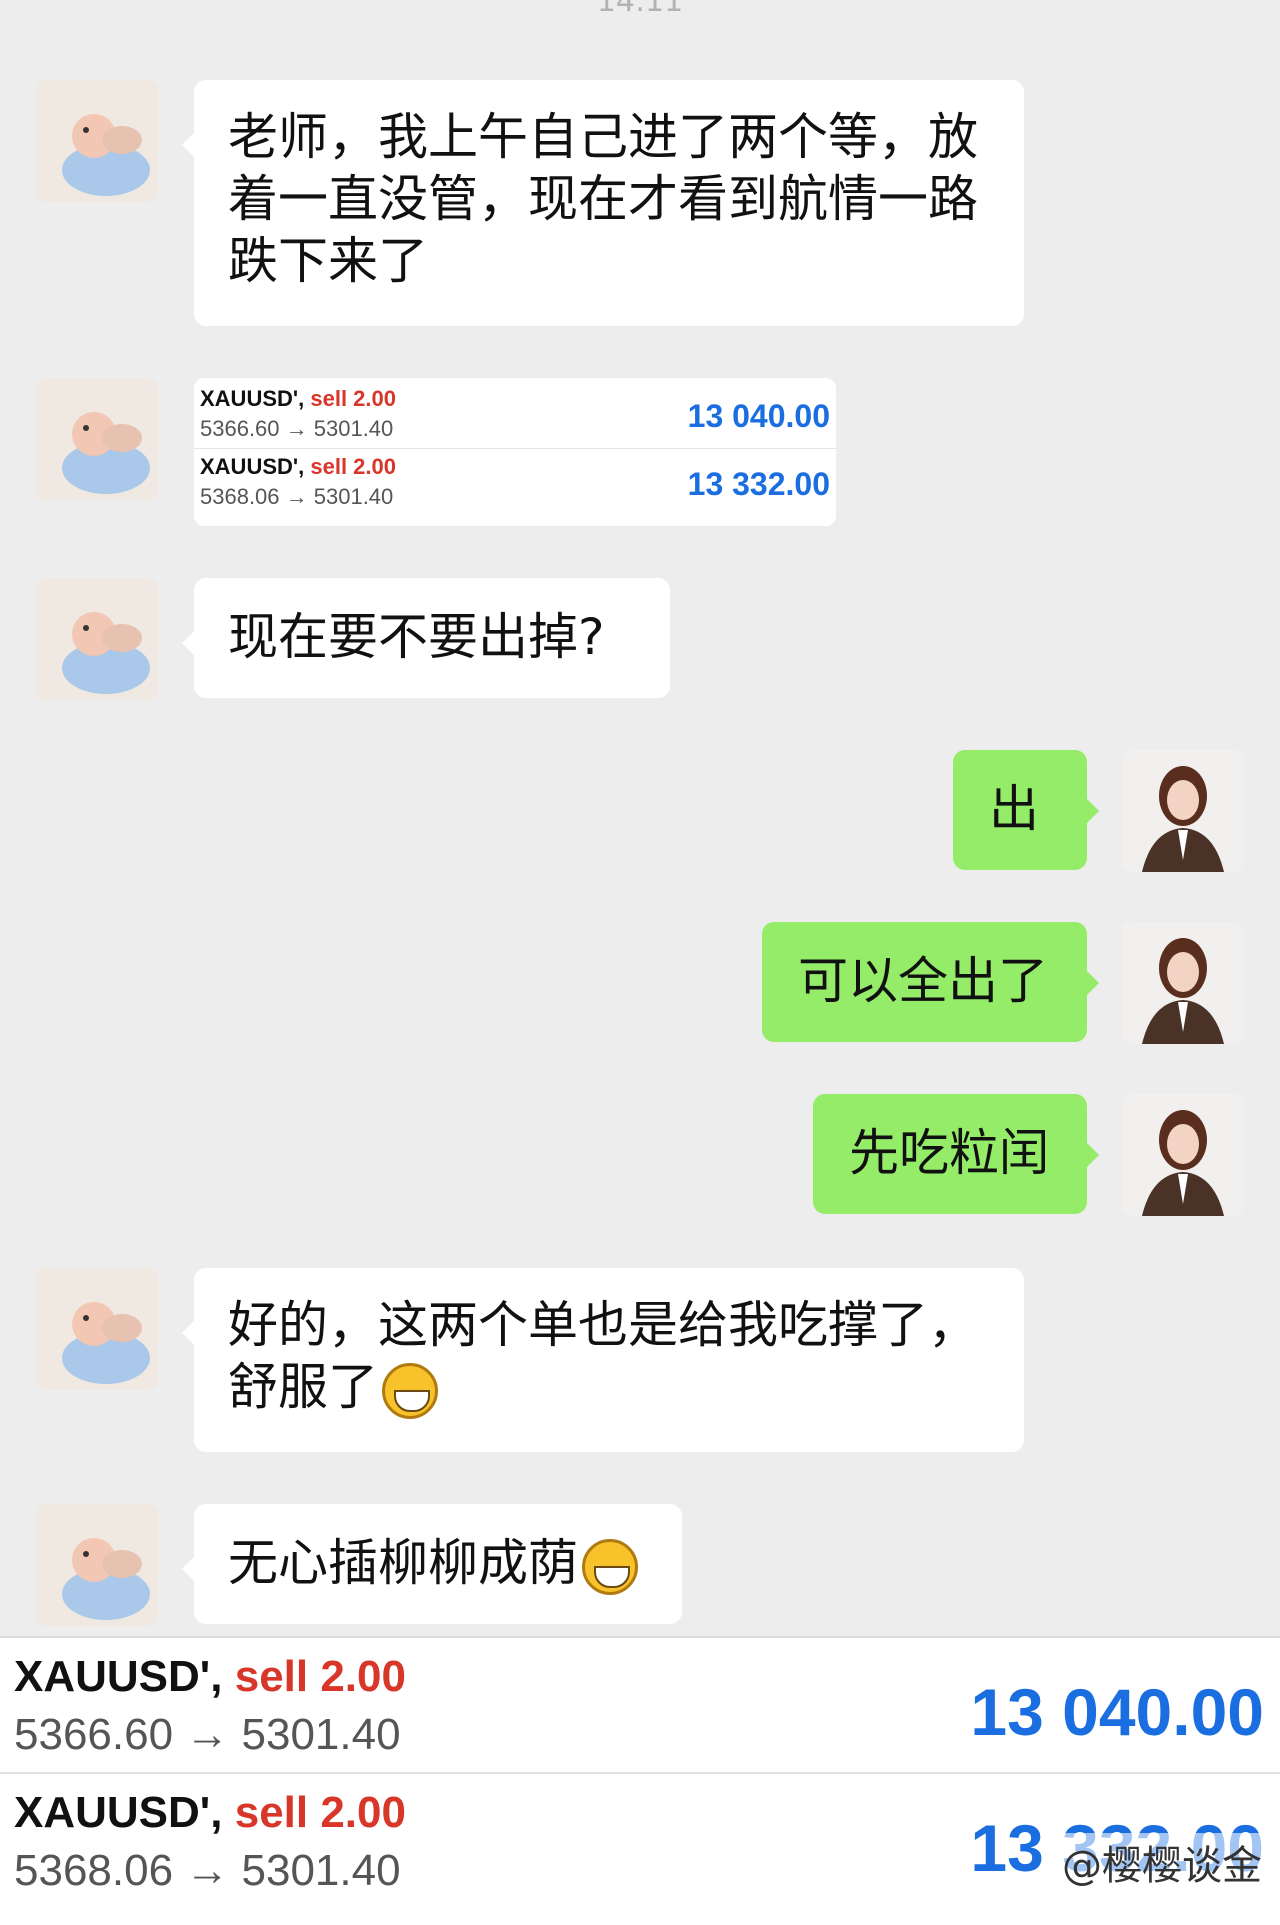  Describe the element at coordinates (609, 1356) in the screenshot. I see `message-text: 好的，这两个单也是给我吃撑了，舒服了` at that location.